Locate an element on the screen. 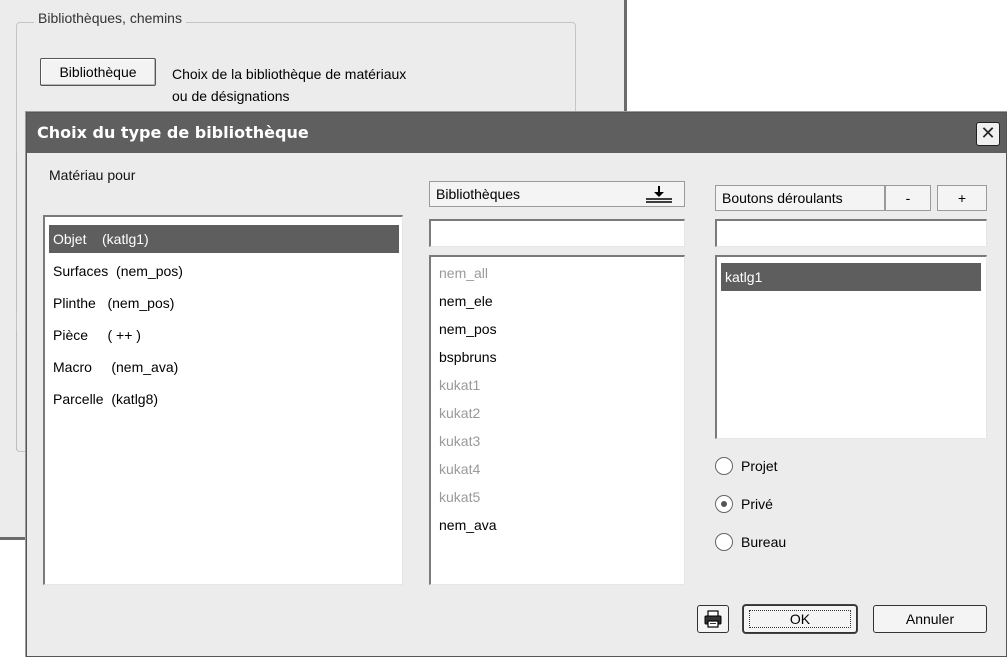 The image size is (1007, 657). list-item: bspbruns is located at coordinates (466, 357).